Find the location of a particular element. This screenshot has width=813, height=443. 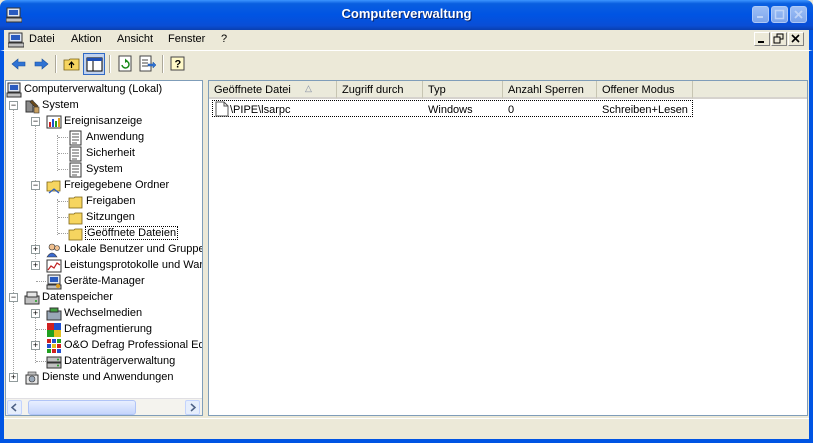

column-header-label: Anzahl Sperren is located at coordinates (546, 90).